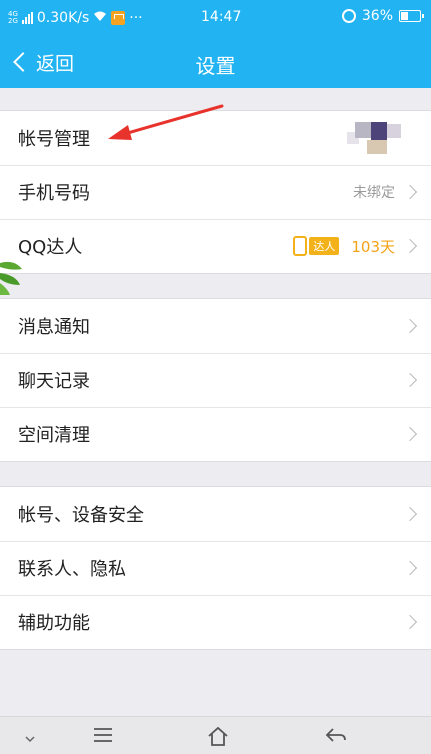 The height and width of the screenshot is (754, 431). I want to click on row-label: 手机号码, so click(54, 193).